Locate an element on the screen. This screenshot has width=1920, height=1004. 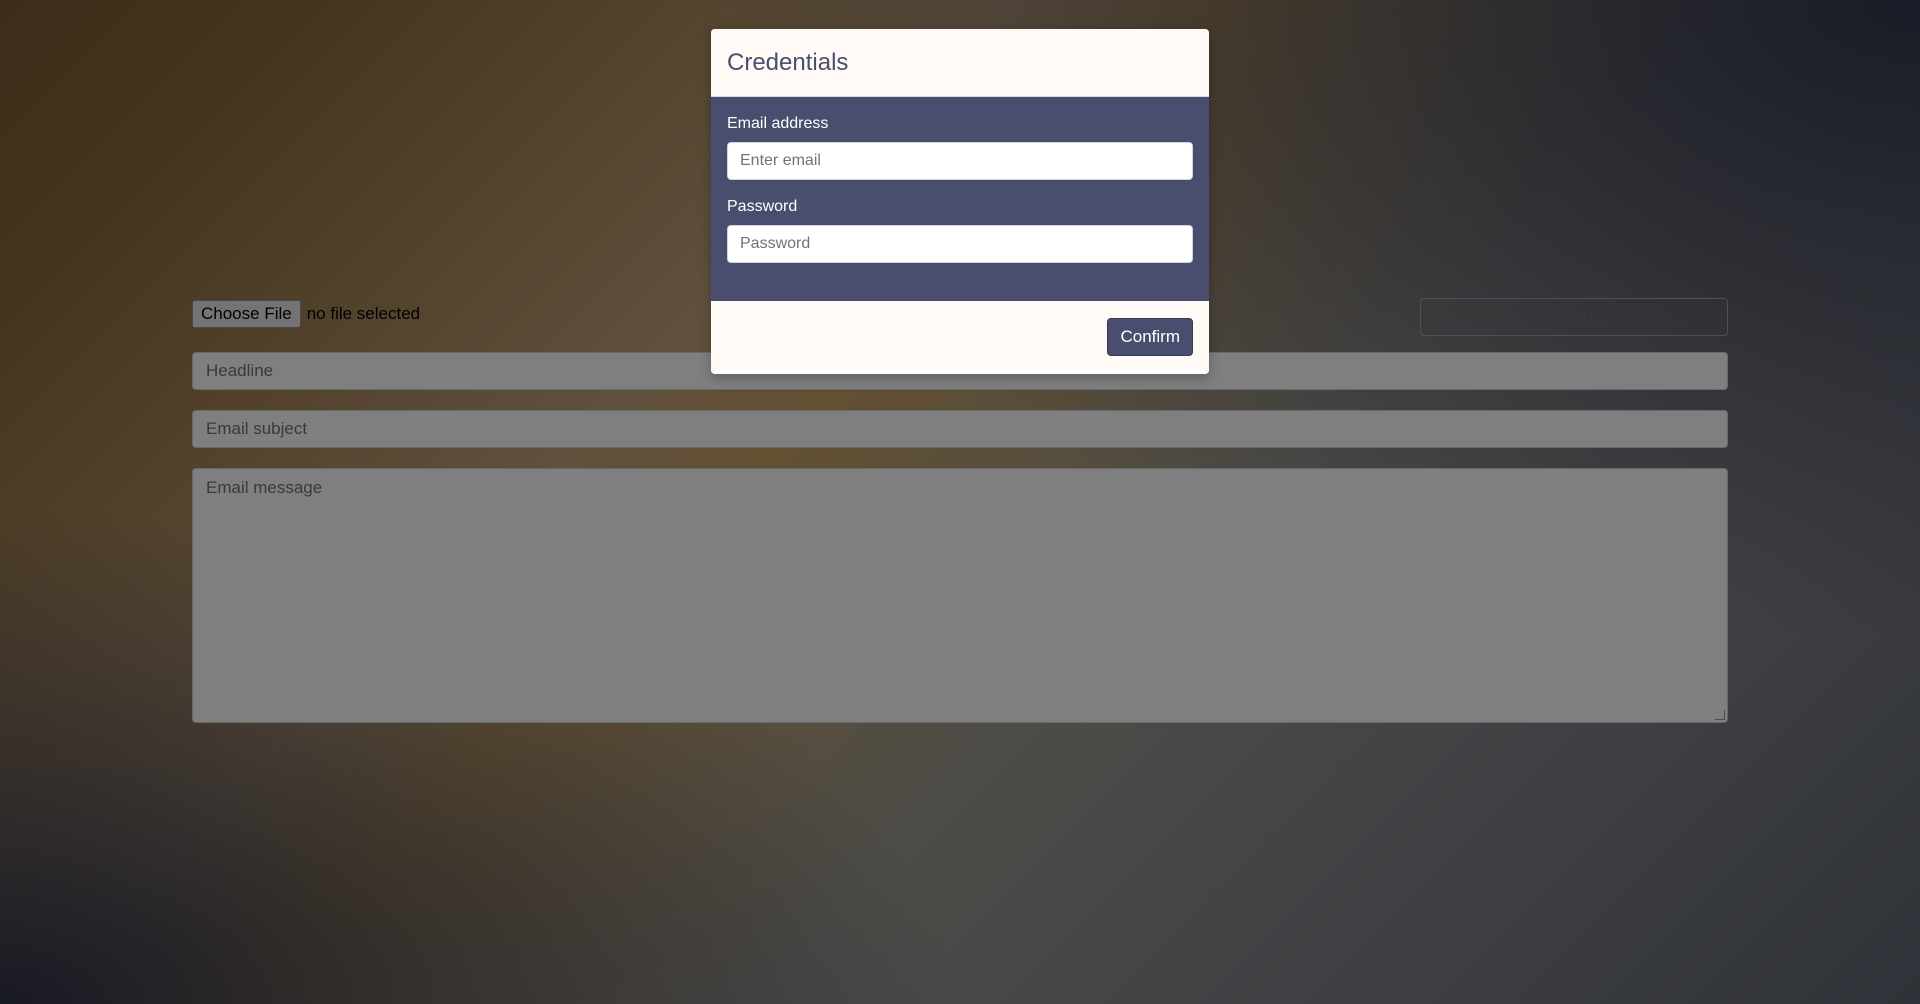
password-input: Password is located at coordinates (960, 244).